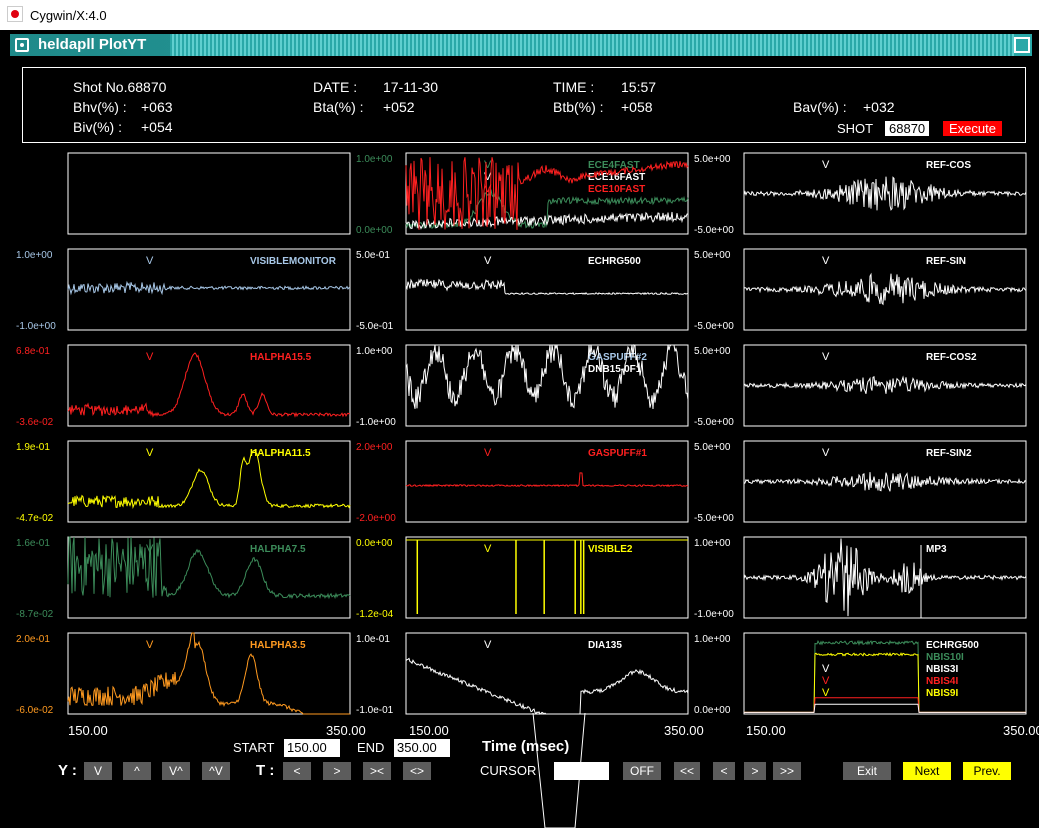 This screenshot has width=1039, height=828. What do you see at coordinates (293, 261) in the screenshot?
I see `channel-label: VISIBLEMONITOR` at bounding box center [293, 261].